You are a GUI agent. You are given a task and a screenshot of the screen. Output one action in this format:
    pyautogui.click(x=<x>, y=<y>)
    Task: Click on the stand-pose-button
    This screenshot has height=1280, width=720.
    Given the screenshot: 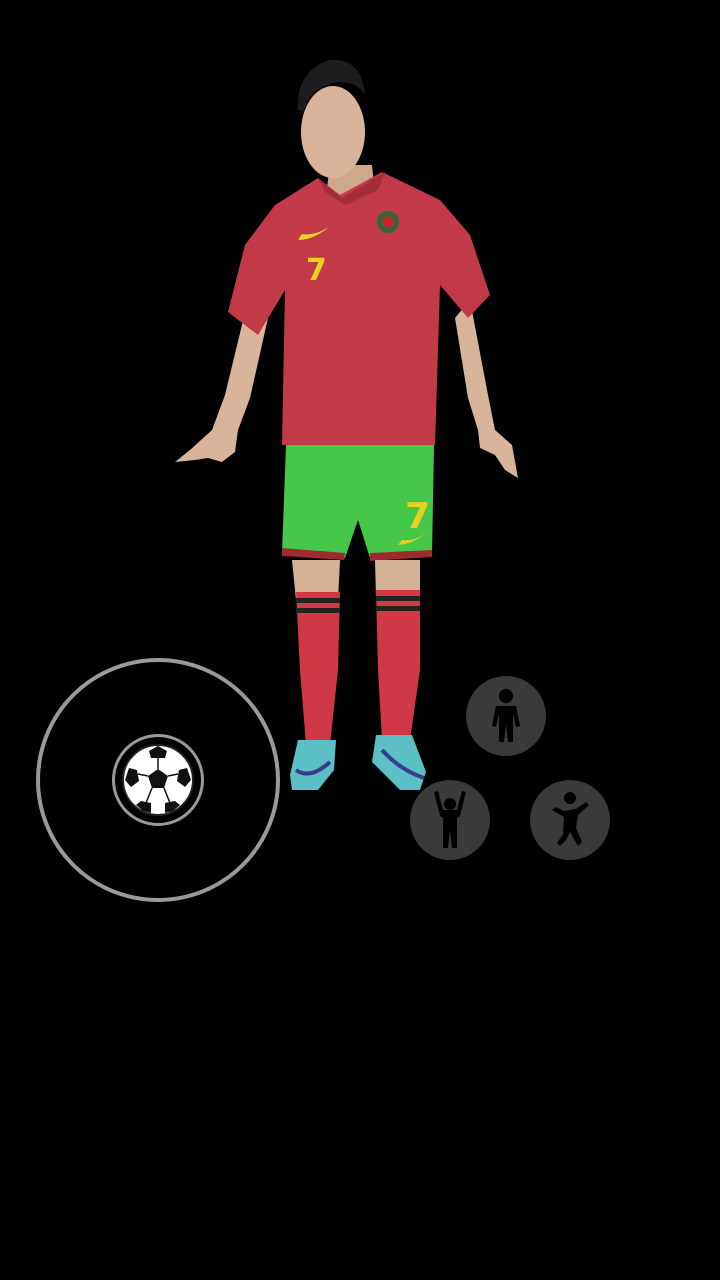 What is the action you would take?
    pyautogui.click(x=506, y=716)
    